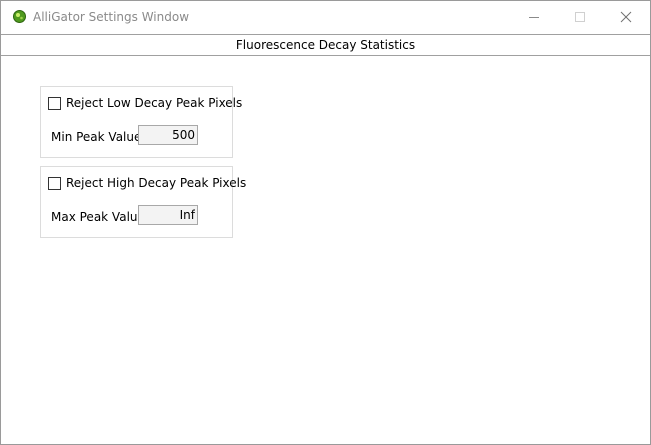 This screenshot has width=651, height=445. I want to click on min-peak-value-label: Min Peak Value, so click(96, 137).